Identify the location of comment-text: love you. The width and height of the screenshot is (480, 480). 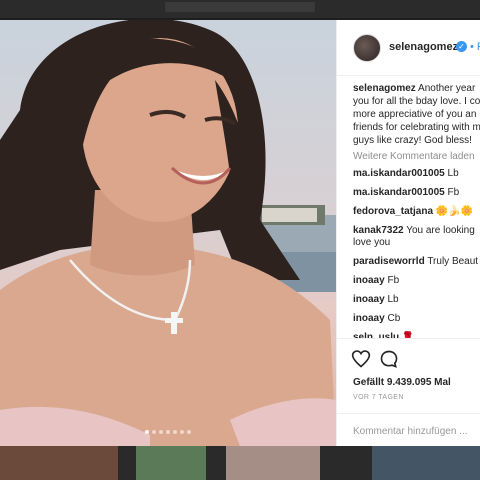
(372, 242).